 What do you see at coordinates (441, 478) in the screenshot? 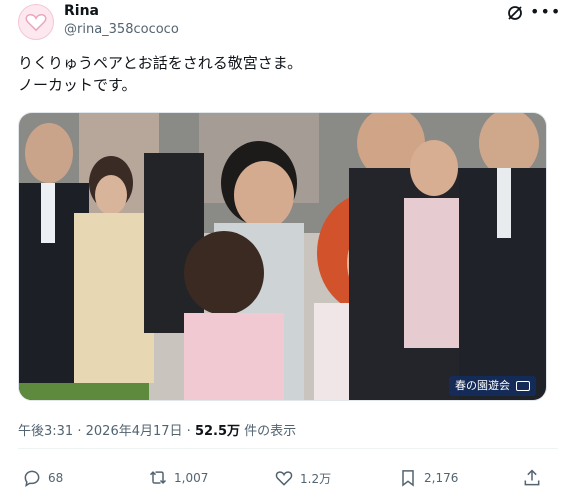
I see `bookmark-count: 2,176` at bounding box center [441, 478].